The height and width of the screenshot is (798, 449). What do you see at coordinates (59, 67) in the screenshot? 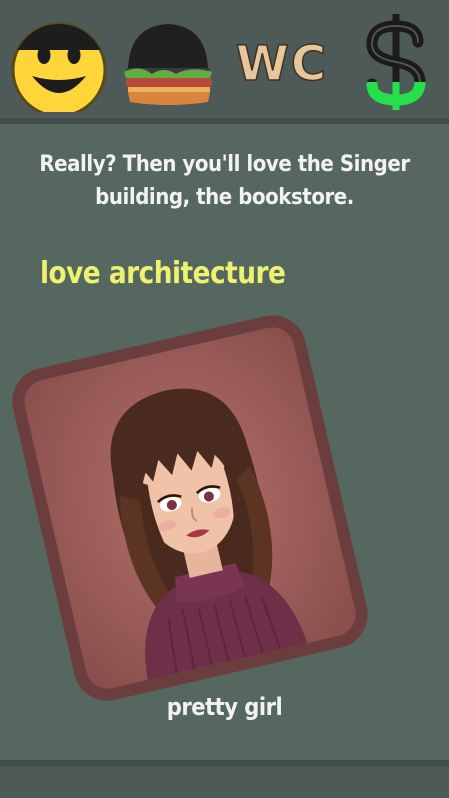
I see `smiley-face-icon` at bounding box center [59, 67].